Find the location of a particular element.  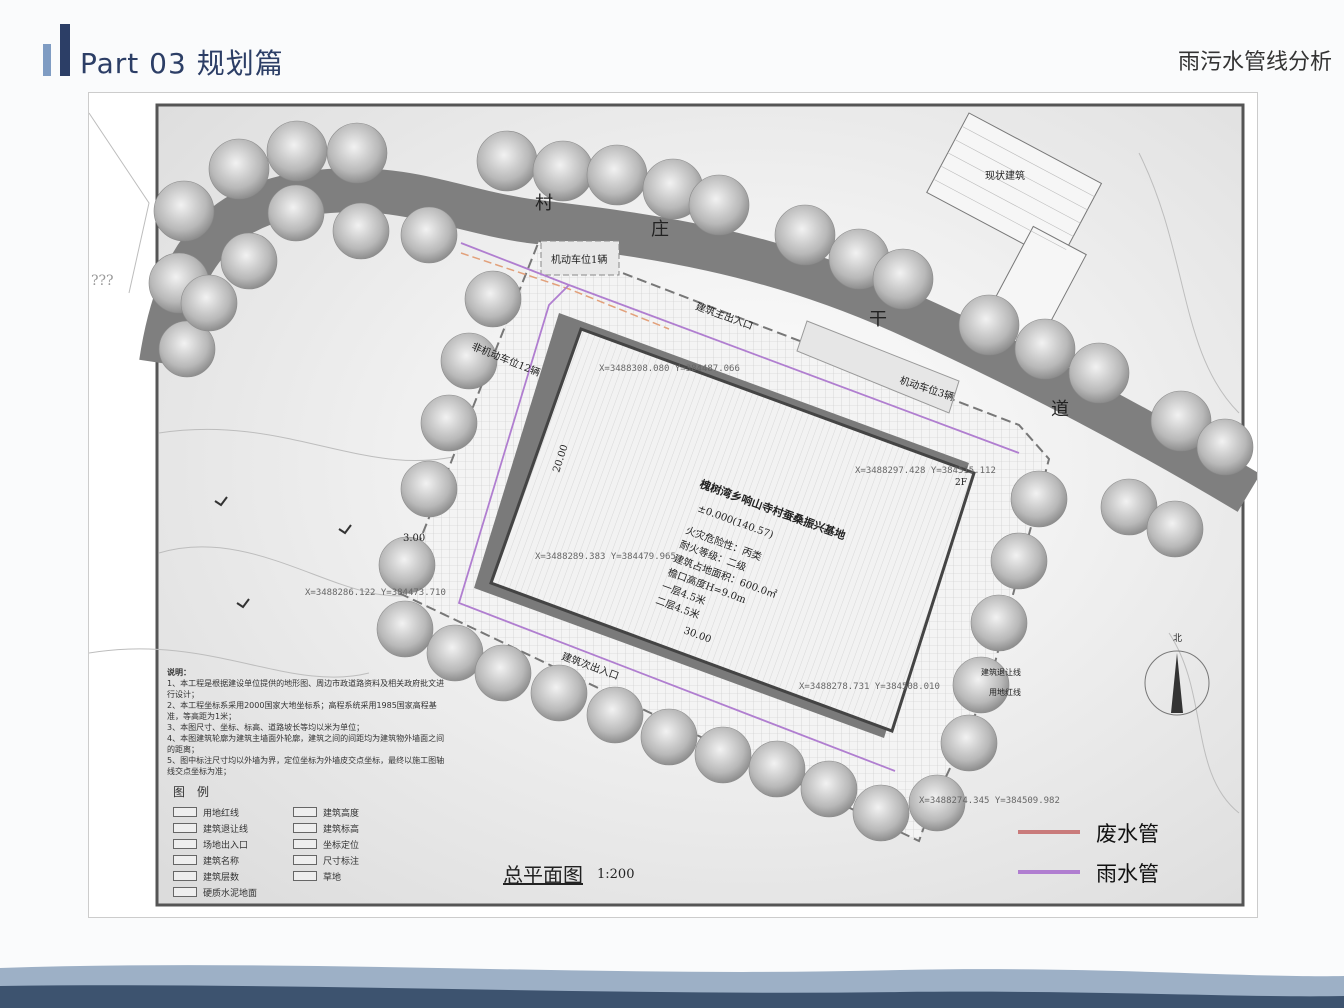

symbol-legend-item: 建筑标高 is located at coordinates (353, 828).